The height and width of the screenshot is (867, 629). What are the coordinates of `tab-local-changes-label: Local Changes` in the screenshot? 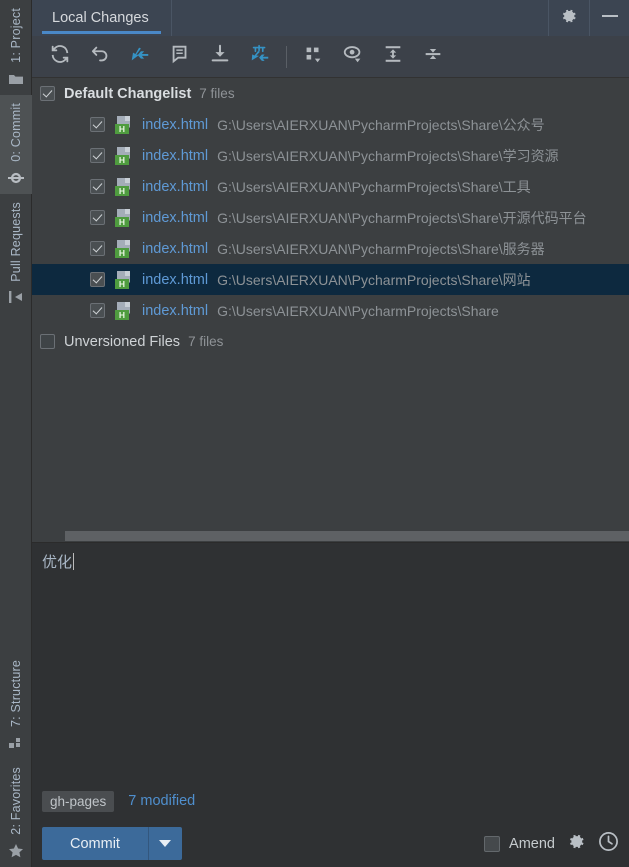 It's located at (100, 18).